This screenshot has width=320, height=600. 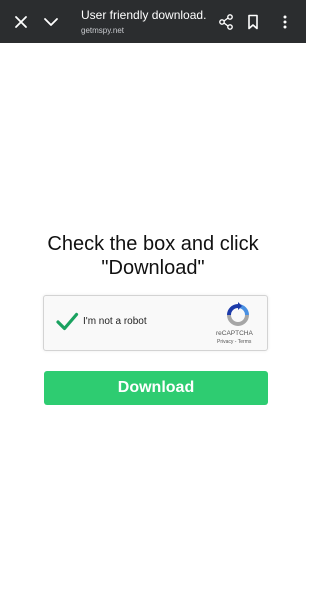 I want to click on checkmark-icon, so click(x=67, y=321).